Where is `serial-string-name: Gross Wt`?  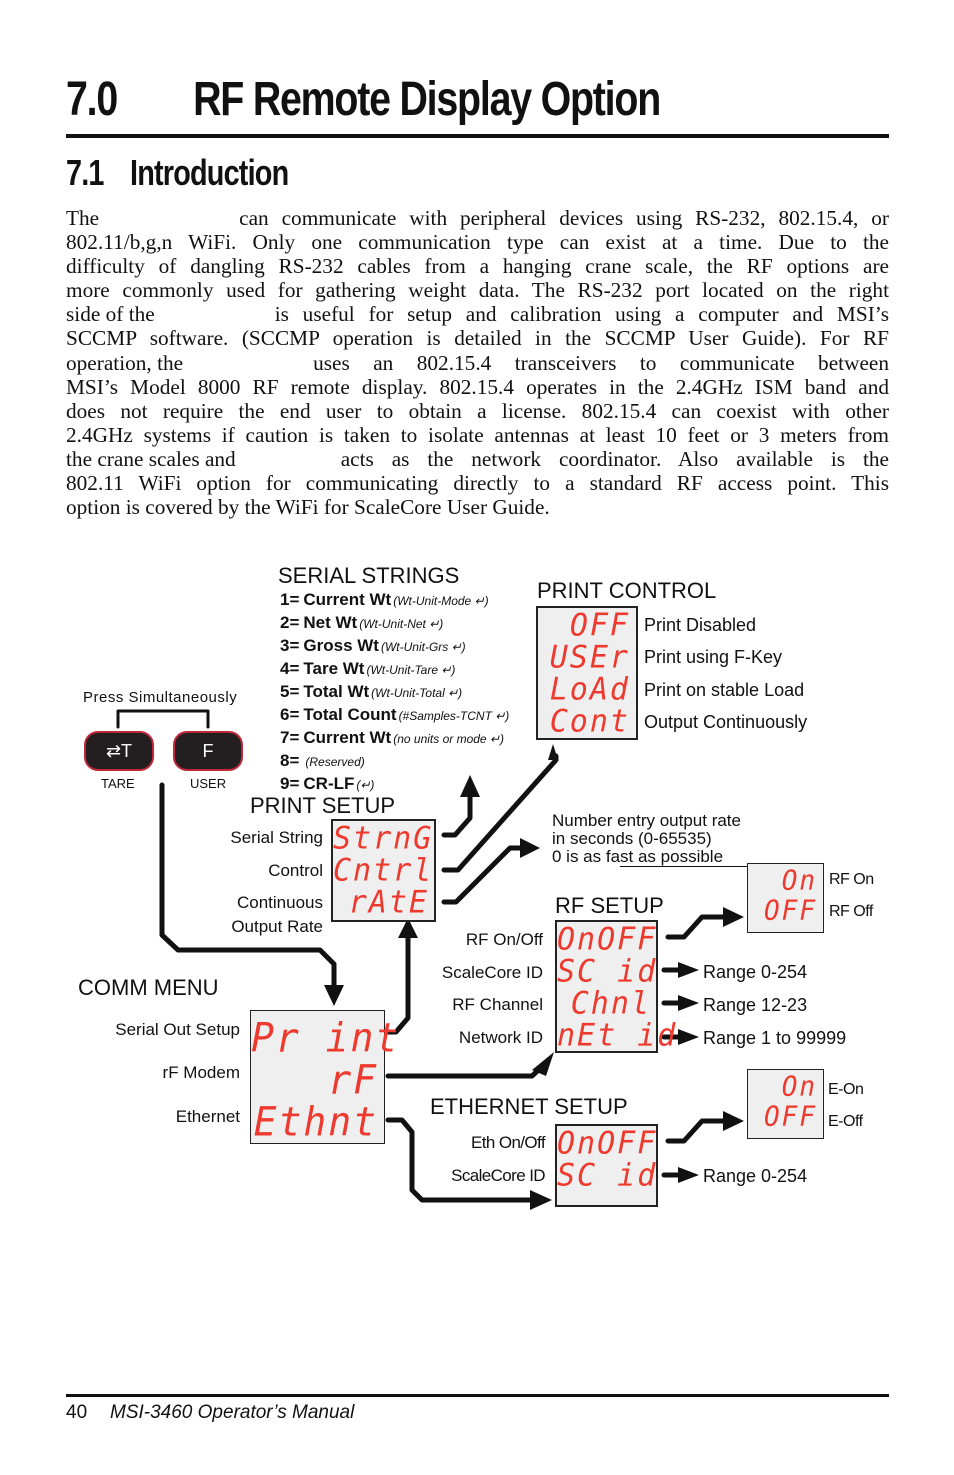
serial-string-name: Gross Wt is located at coordinates (341, 645).